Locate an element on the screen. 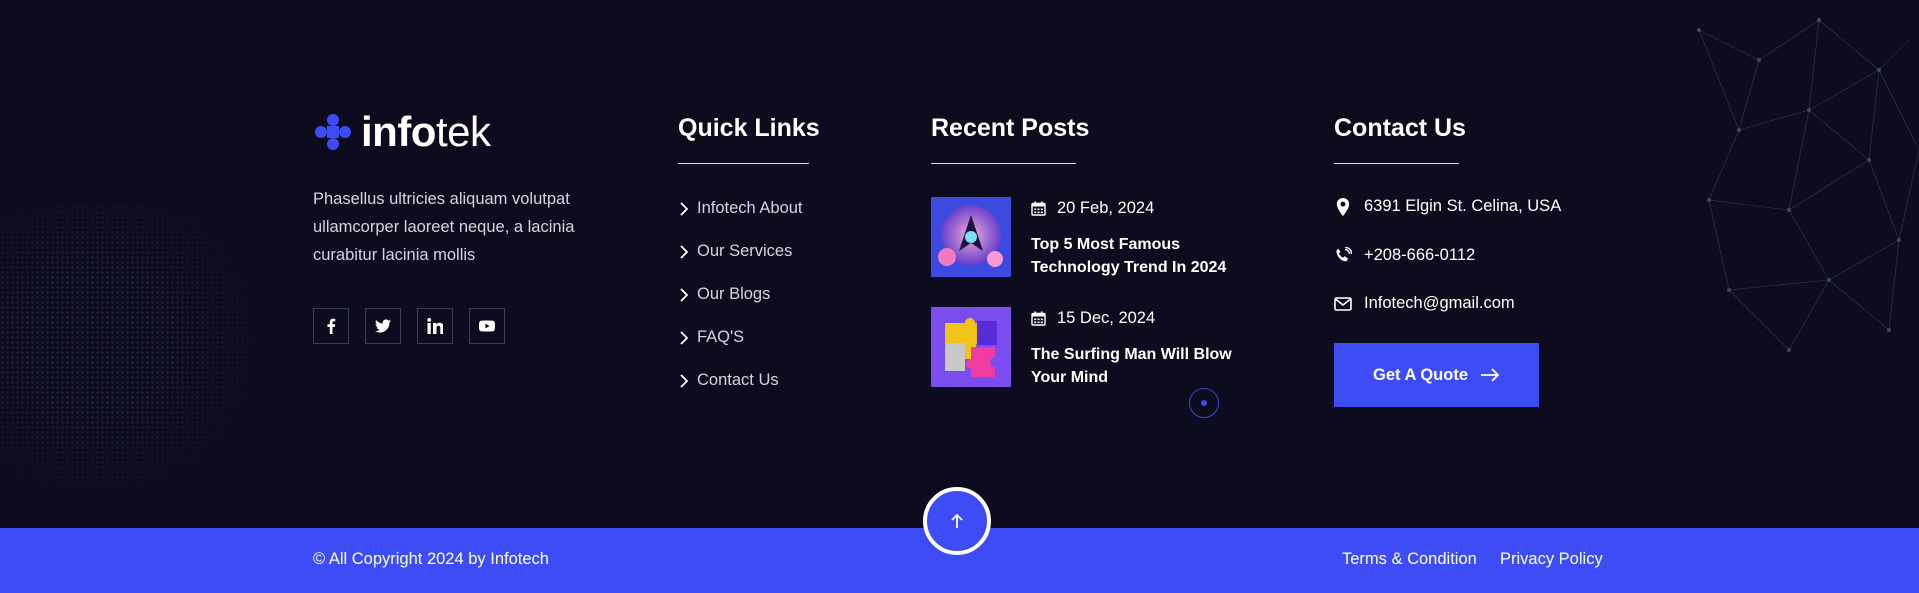 This screenshot has width=1919, height=593. quick-link-label: Contact Us is located at coordinates (738, 380).